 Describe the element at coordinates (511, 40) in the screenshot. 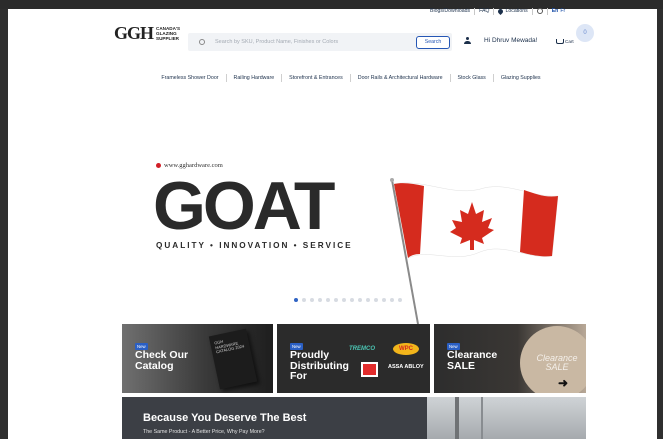

I see `user-greeting: Hi Dhruv Mewada!` at that location.